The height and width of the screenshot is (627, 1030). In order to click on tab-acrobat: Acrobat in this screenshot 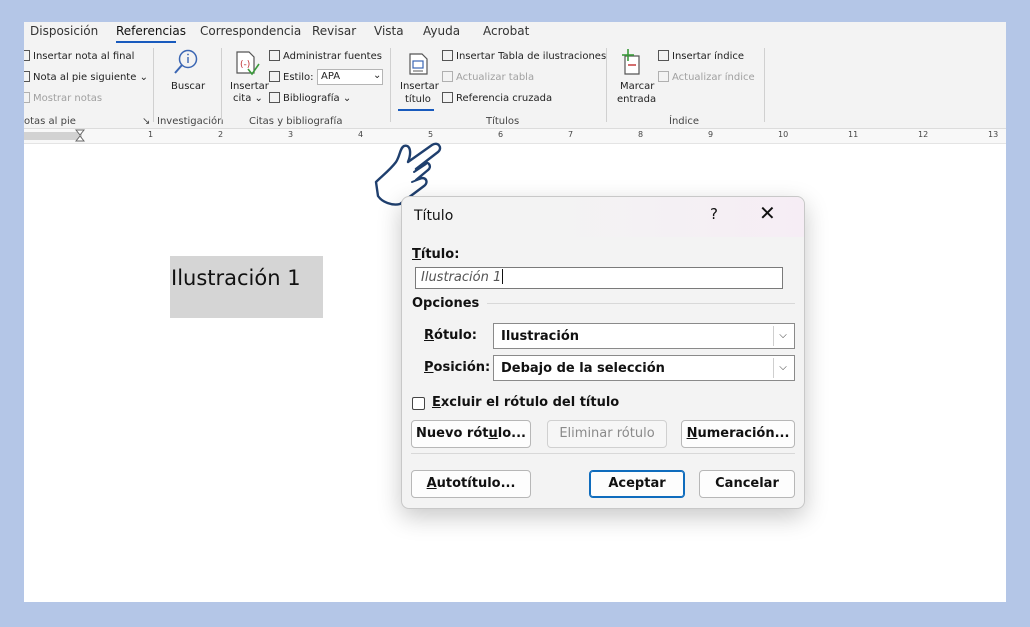, I will do `click(506, 31)`.